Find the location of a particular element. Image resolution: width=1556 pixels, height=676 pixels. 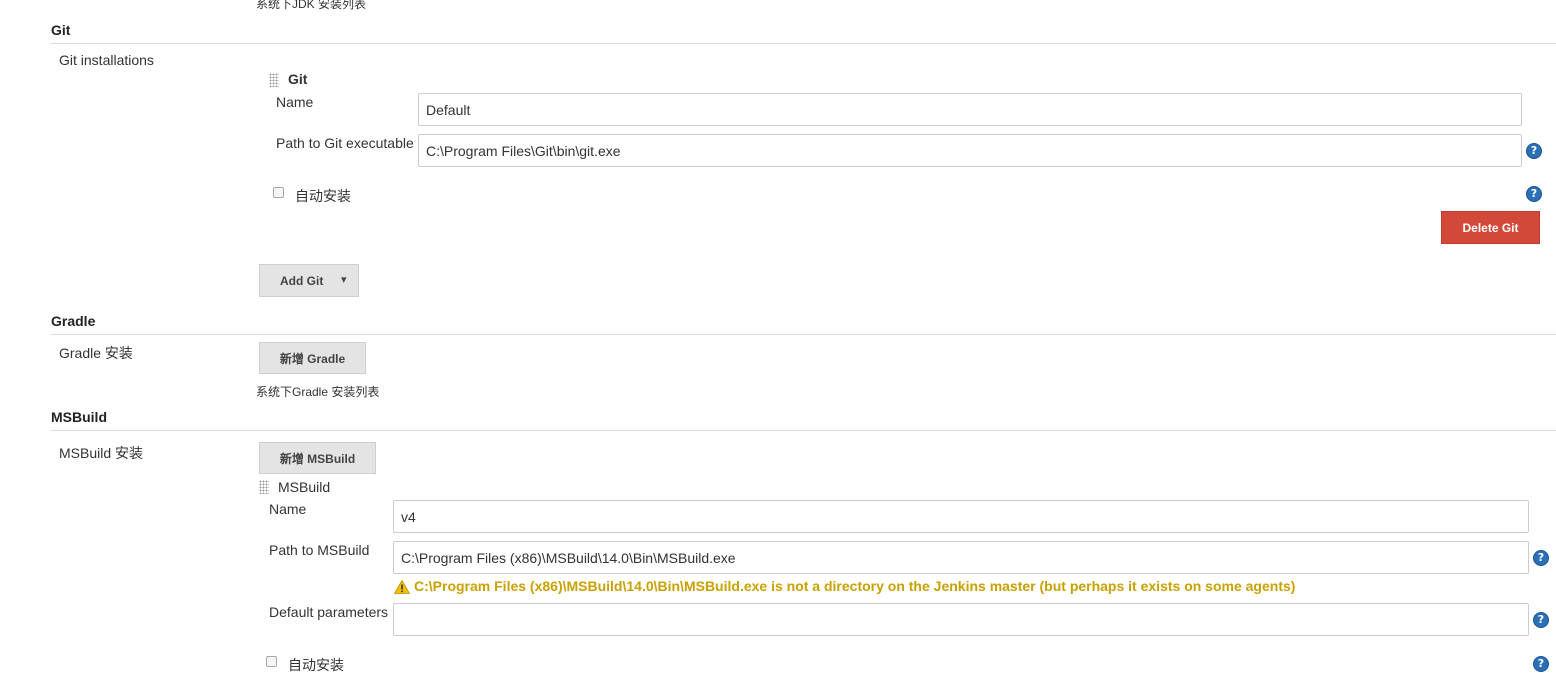

git-path-help-icon: ? is located at coordinates (1534, 151).